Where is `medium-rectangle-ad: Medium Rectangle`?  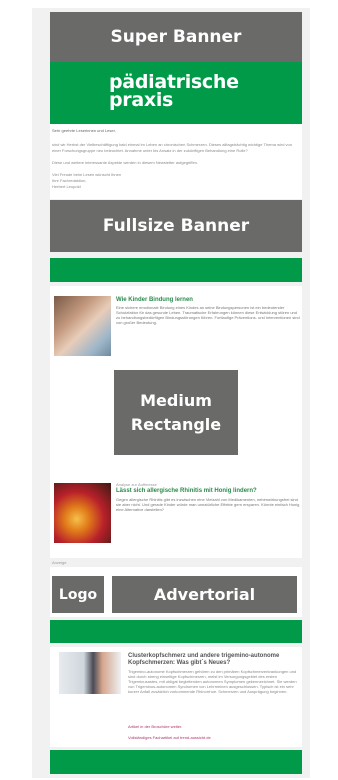
medium-rectangle-ad: Medium Rectangle is located at coordinates (176, 412).